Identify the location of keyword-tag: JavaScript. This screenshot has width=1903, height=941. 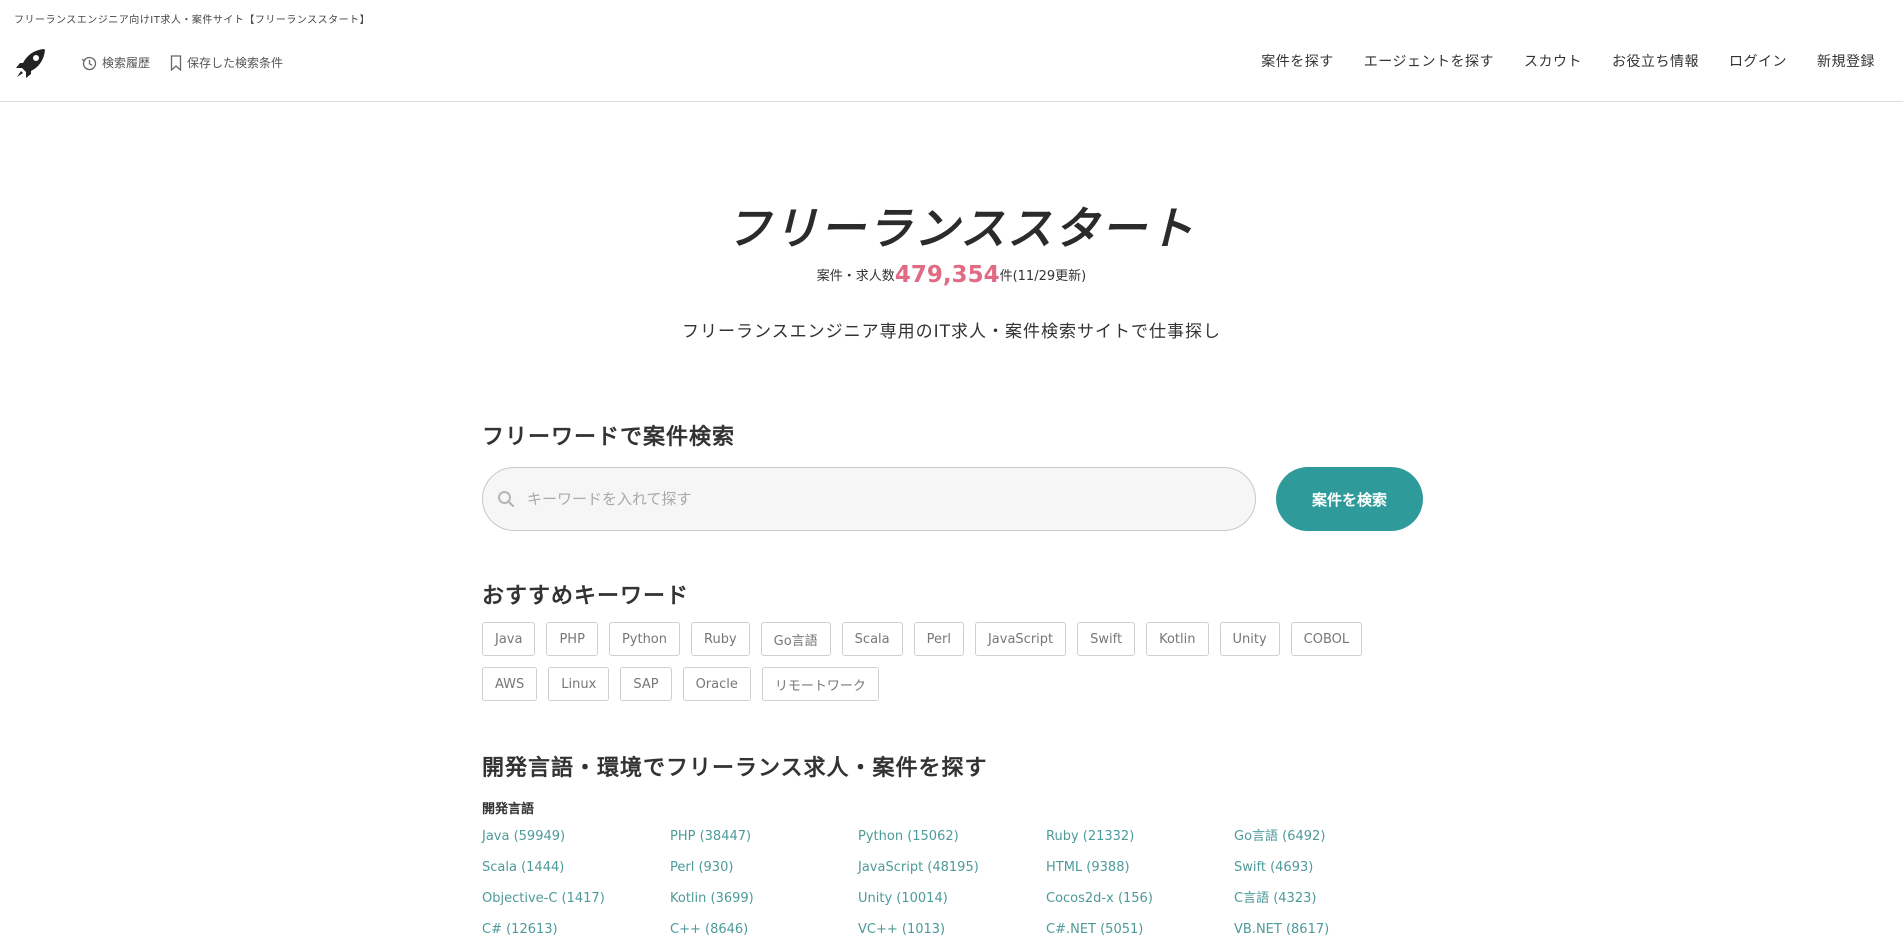
(1020, 639).